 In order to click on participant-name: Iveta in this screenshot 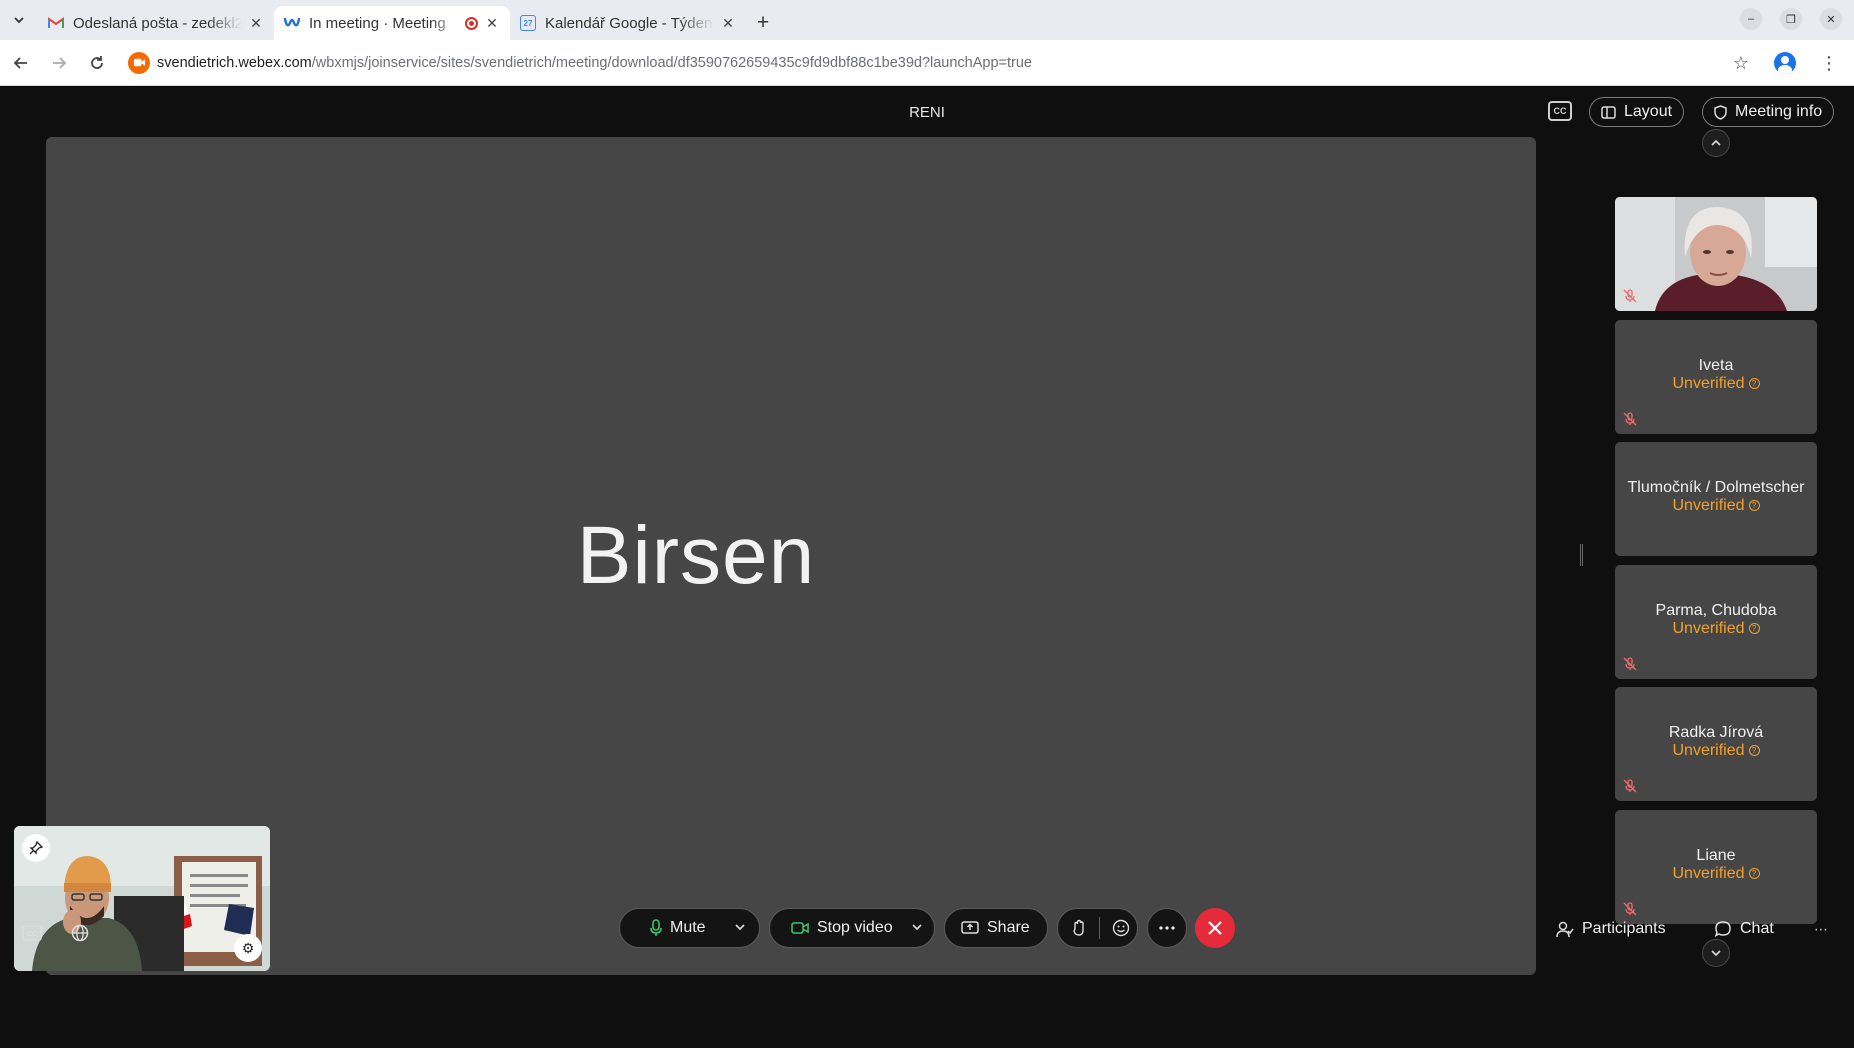, I will do `click(1716, 365)`.